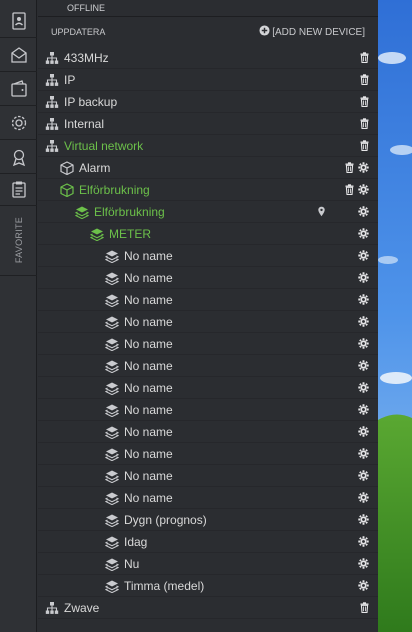 This screenshot has width=412, height=632. What do you see at coordinates (208, 608) in the screenshot?
I see `tree-row: Zwave` at bounding box center [208, 608].